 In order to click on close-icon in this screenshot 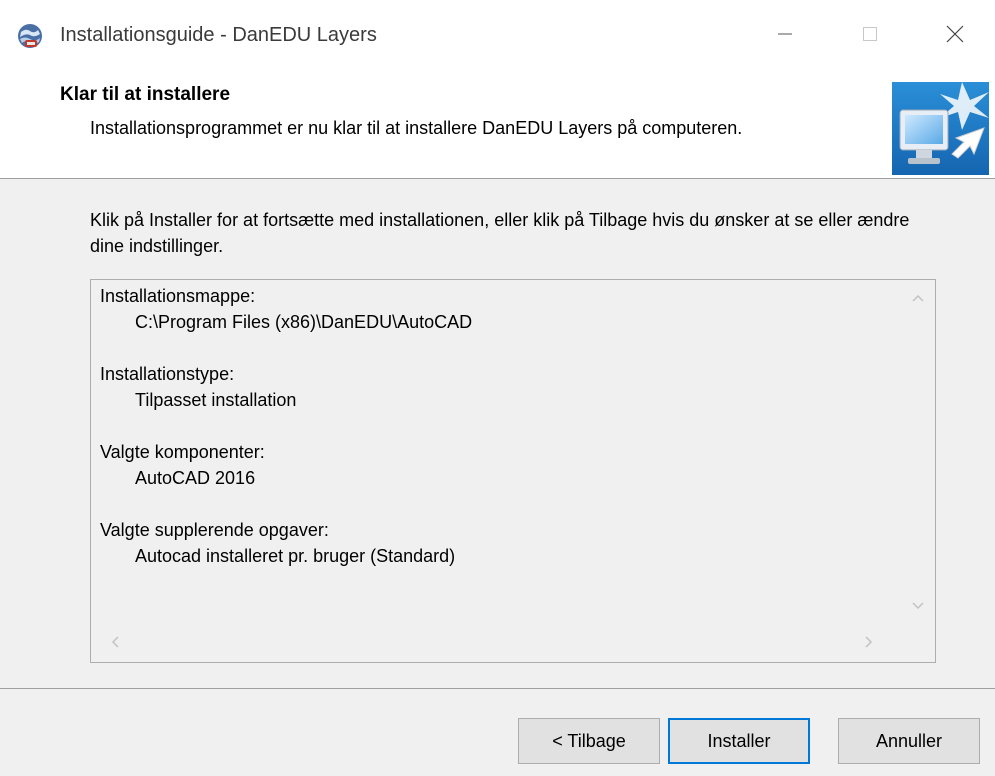, I will do `click(955, 34)`.